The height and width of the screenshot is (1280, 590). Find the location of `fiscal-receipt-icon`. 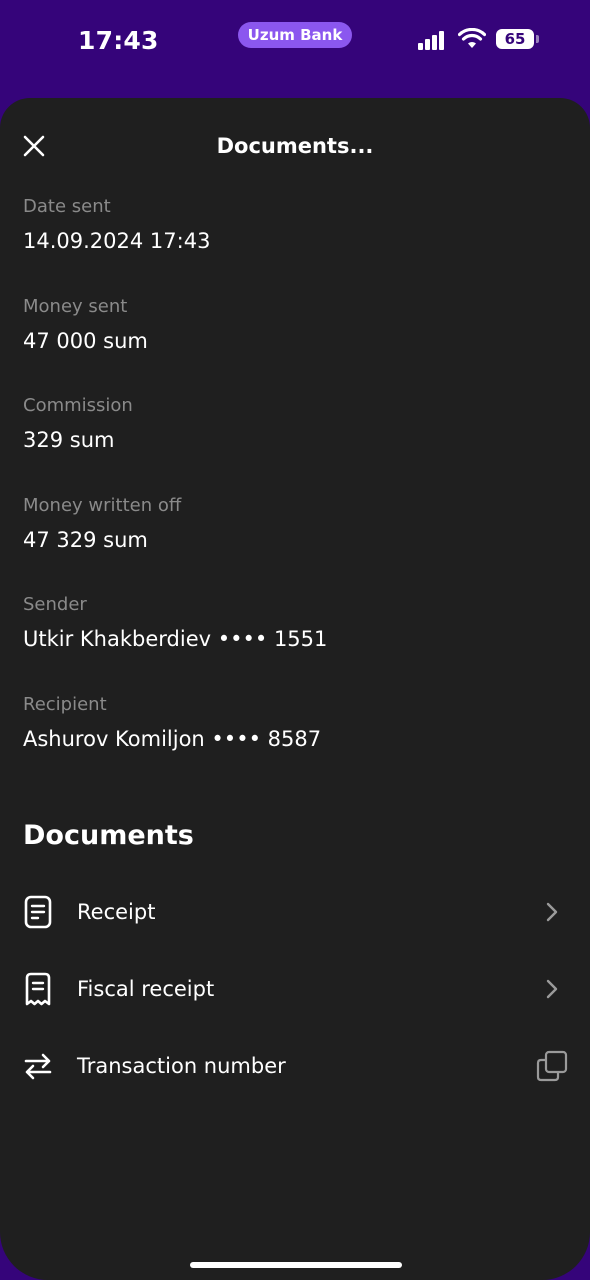

fiscal-receipt-icon is located at coordinates (38, 989).